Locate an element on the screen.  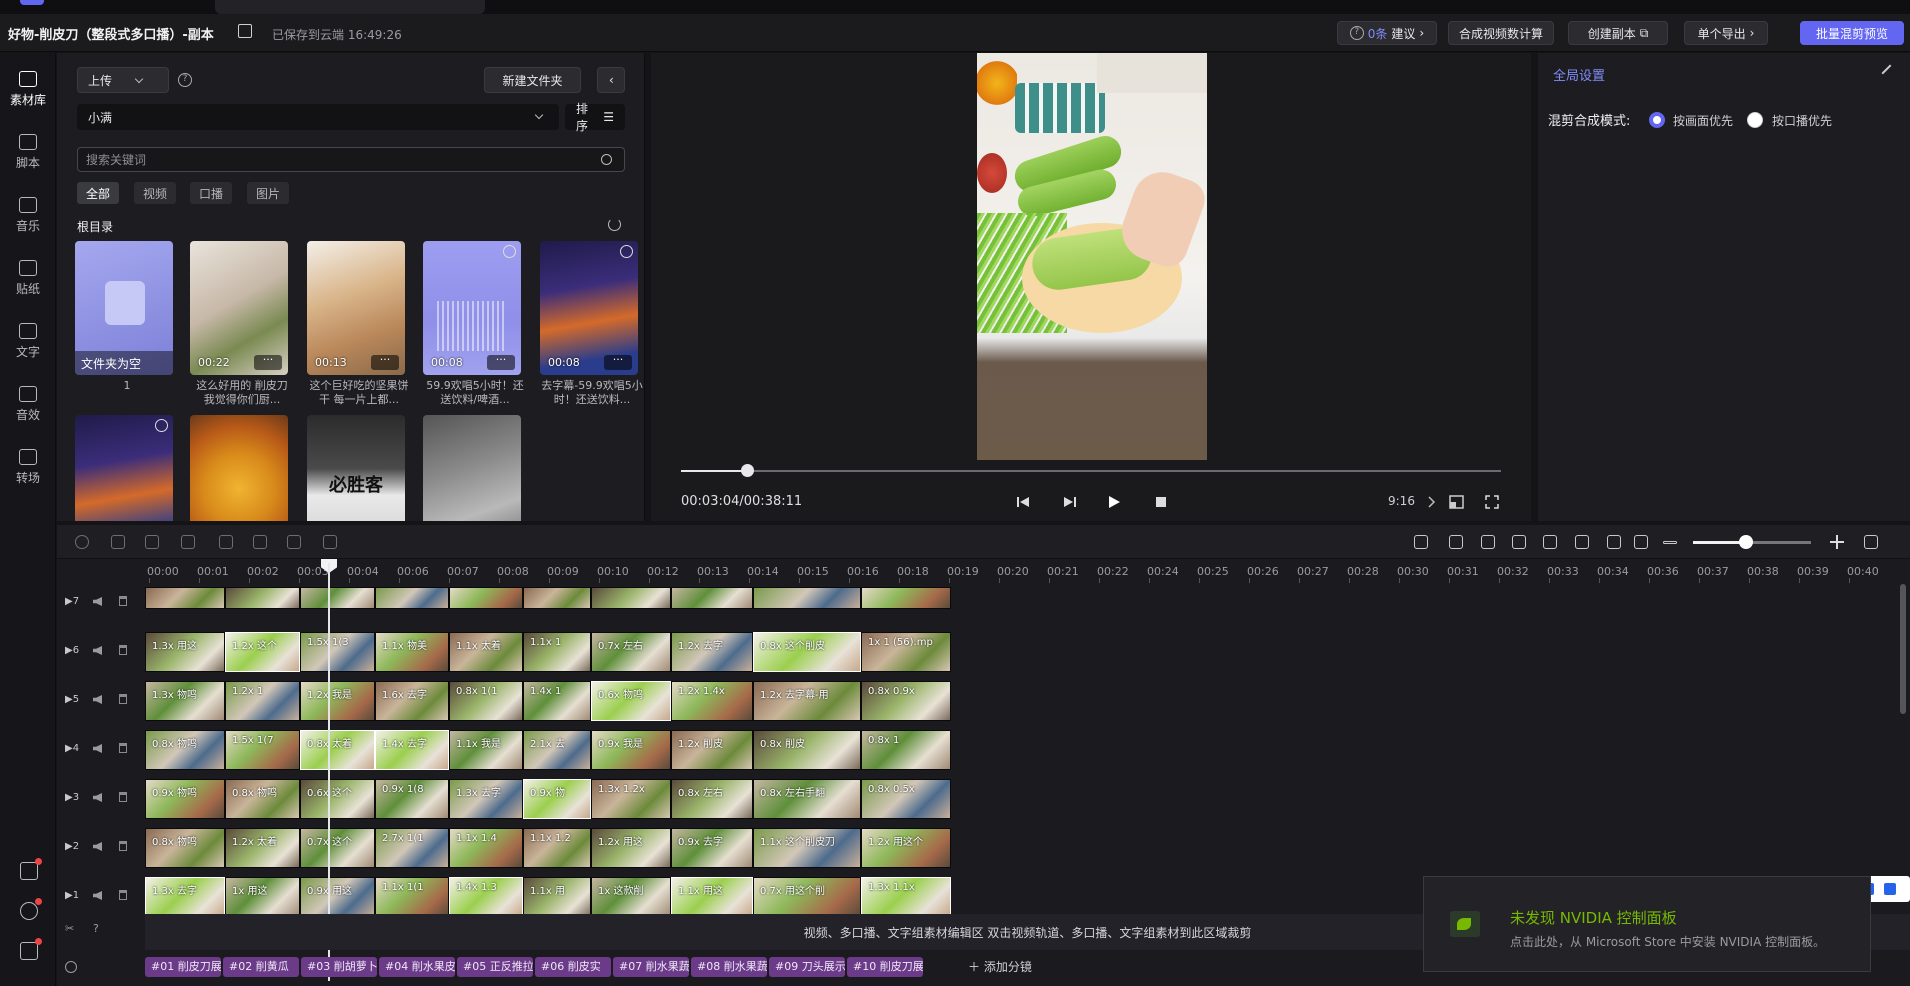
timeline-clip: 1.1x 用这 is located at coordinates (712, 897).